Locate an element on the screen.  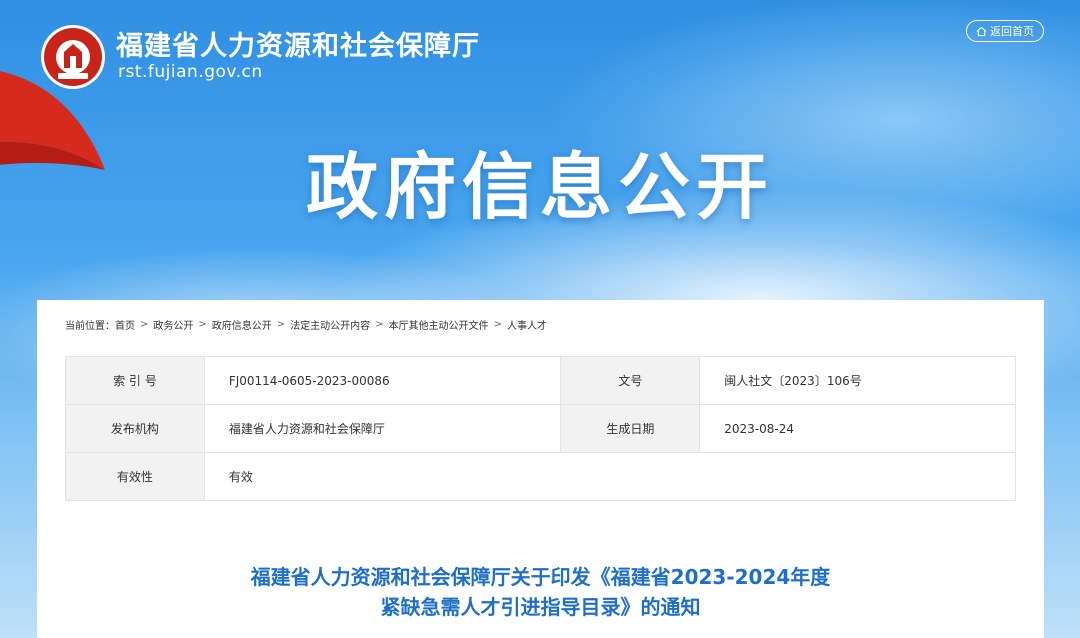
docno-value: 闽人社文〔2023〕106号 is located at coordinates (857, 380).